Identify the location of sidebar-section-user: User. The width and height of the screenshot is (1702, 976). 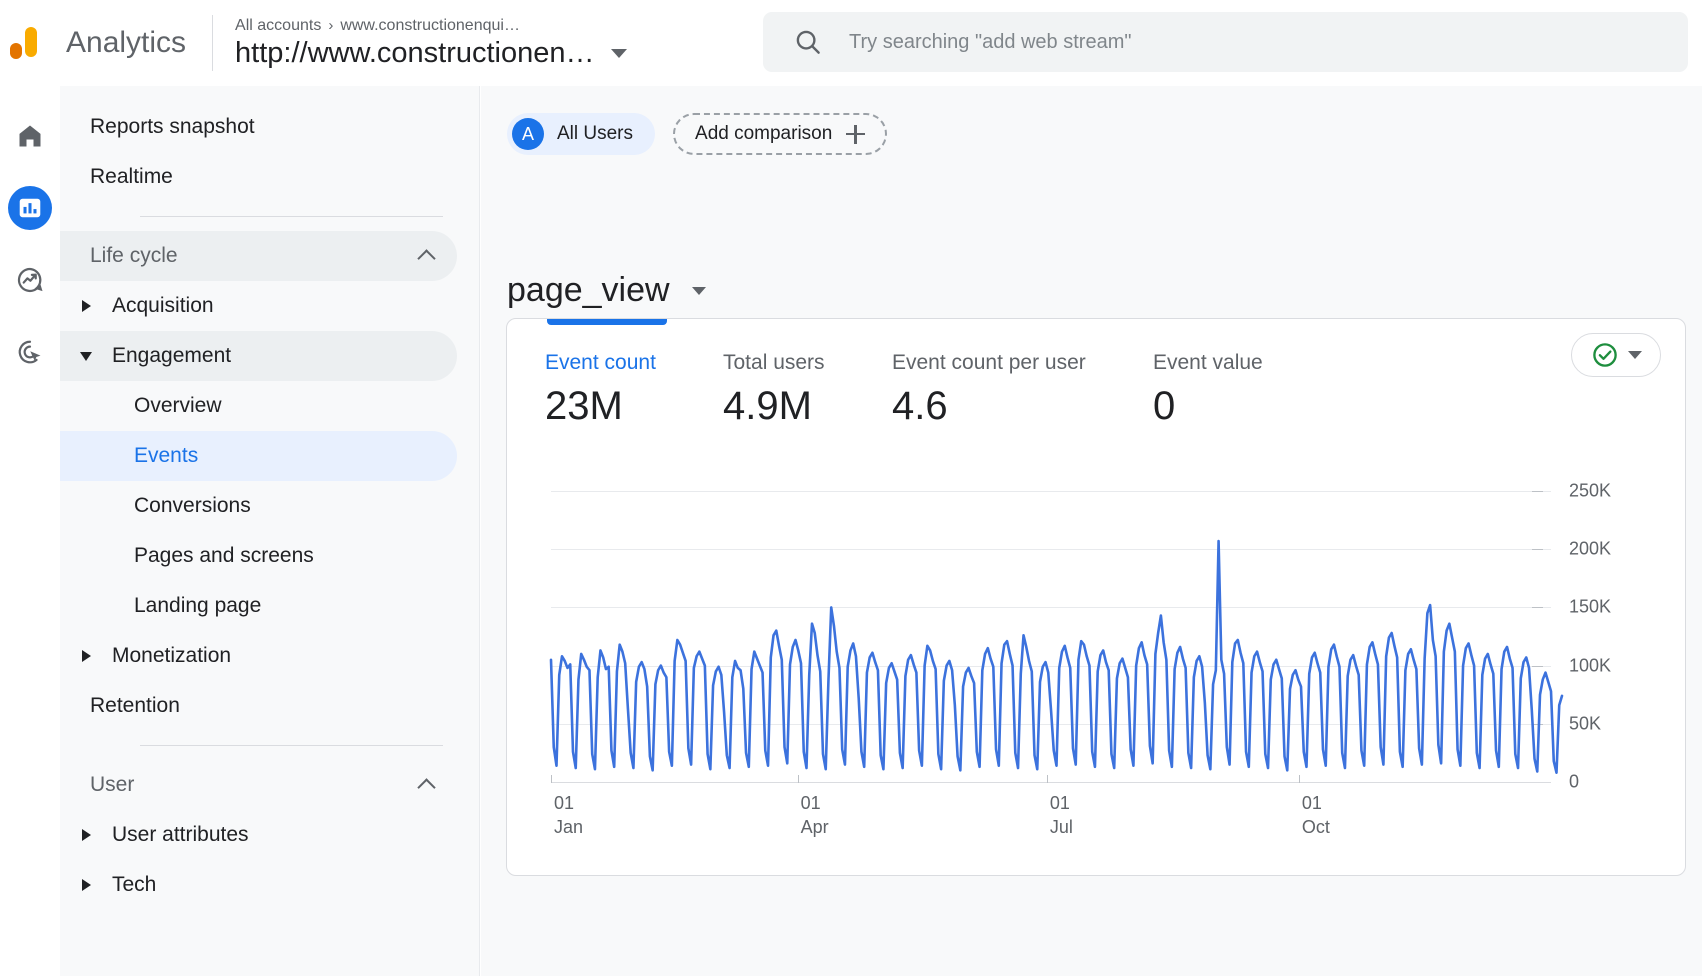
(258, 785).